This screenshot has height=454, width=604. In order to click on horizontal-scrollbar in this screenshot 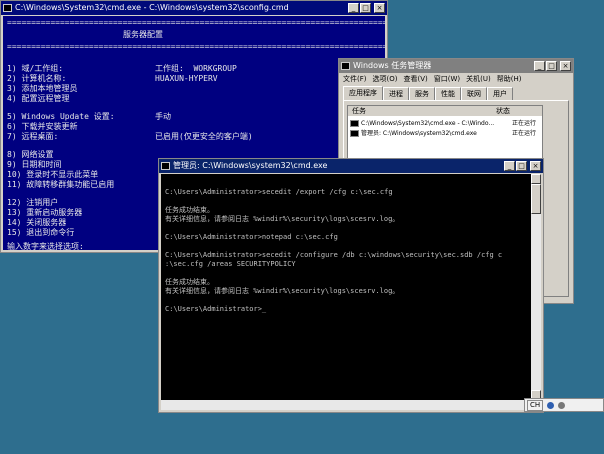, I will do `click(346, 405)`.